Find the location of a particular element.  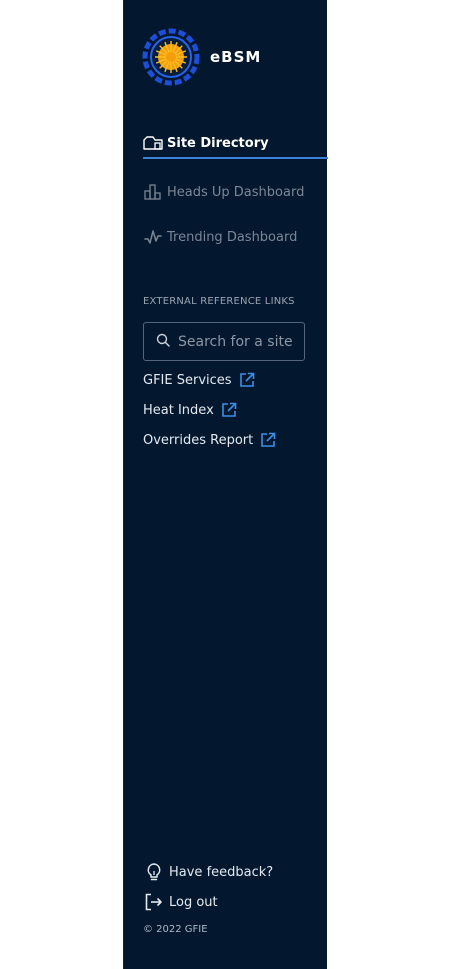

pulse-line-icon is located at coordinates (153, 237).